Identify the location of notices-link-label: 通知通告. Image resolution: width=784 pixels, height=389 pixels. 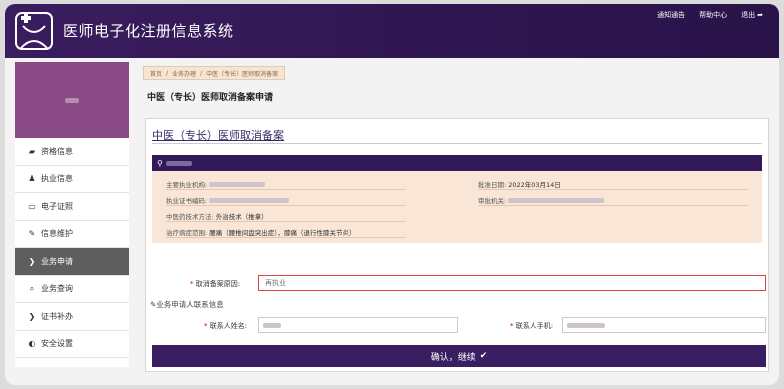
(671, 15).